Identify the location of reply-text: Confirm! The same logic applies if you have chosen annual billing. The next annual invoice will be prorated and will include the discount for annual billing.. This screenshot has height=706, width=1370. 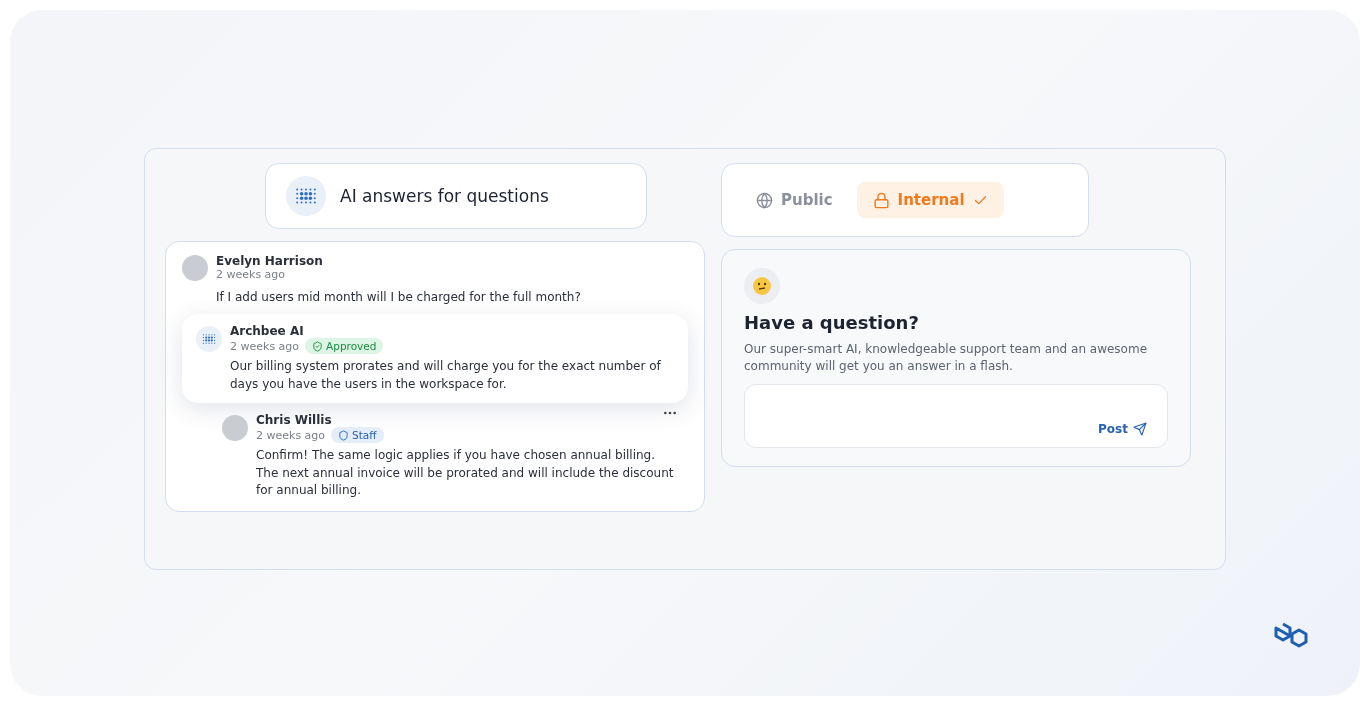
(464, 473).